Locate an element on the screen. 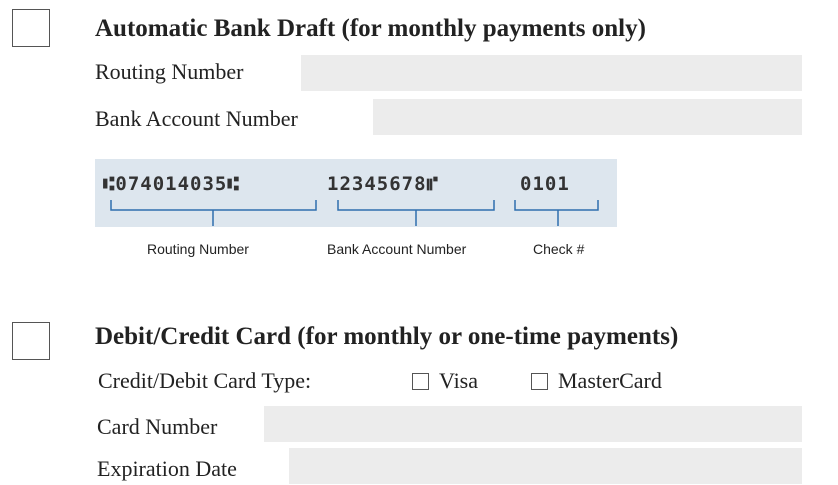 The width and height of the screenshot is (838, 485). card-type-label: Credit/Debit Card Type: is located at coordinates (205, 380).